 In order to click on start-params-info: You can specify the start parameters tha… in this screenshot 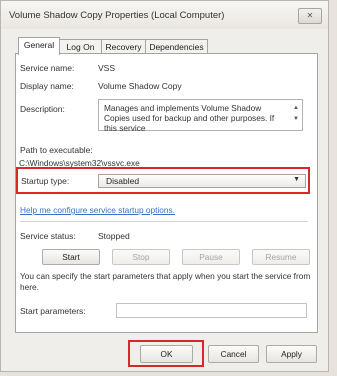, I will do `click(165, 281)`.